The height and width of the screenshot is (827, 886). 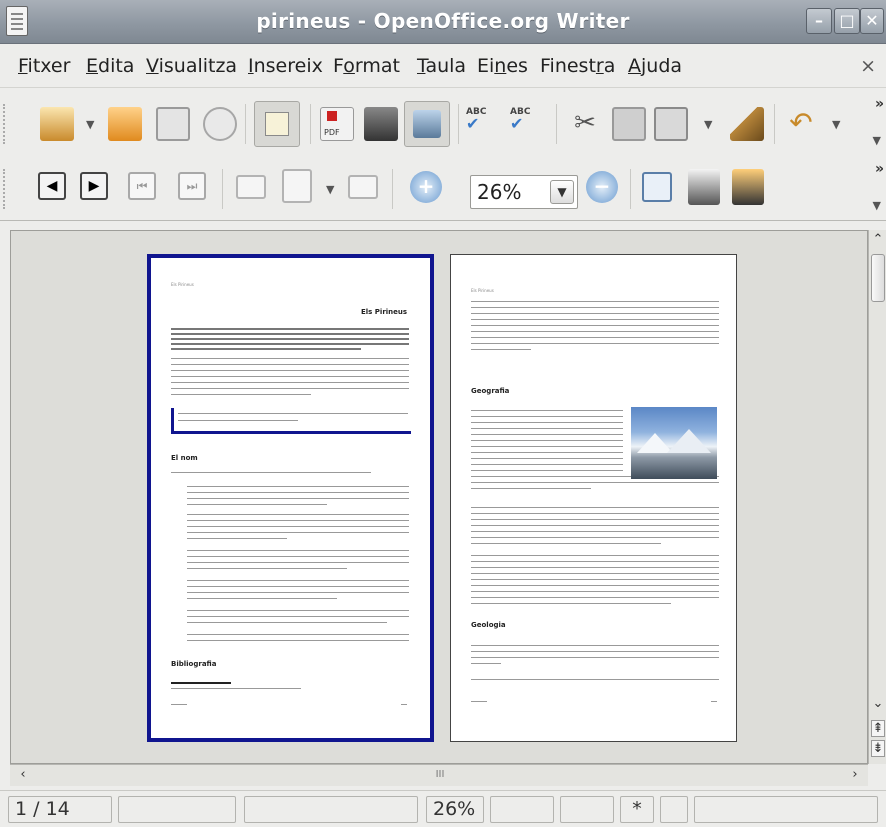 What do you see at coordinates (488, 625) in the screenshot?
I see `section-heading: Geologia` at bounding box center [488, 625].